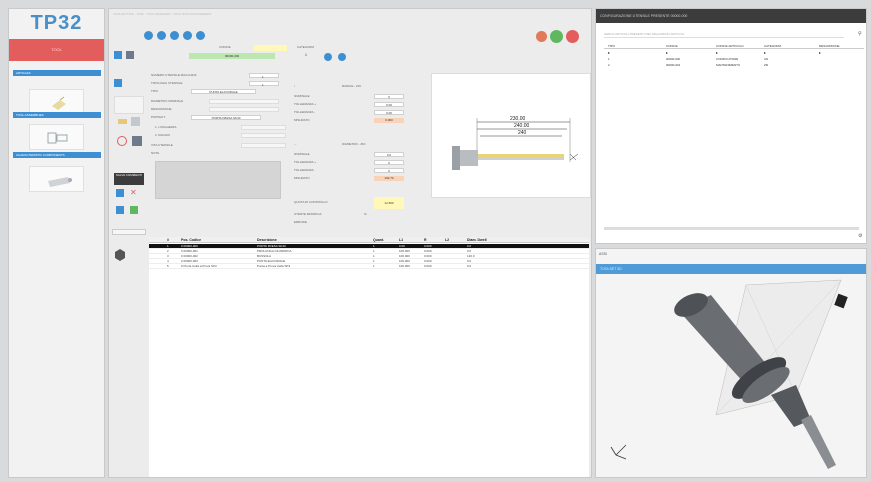 The height and width of the screenshot is (482, 871). I want to click on field-label: TIPOLOGIA UTENSILE, so click(167, 83).